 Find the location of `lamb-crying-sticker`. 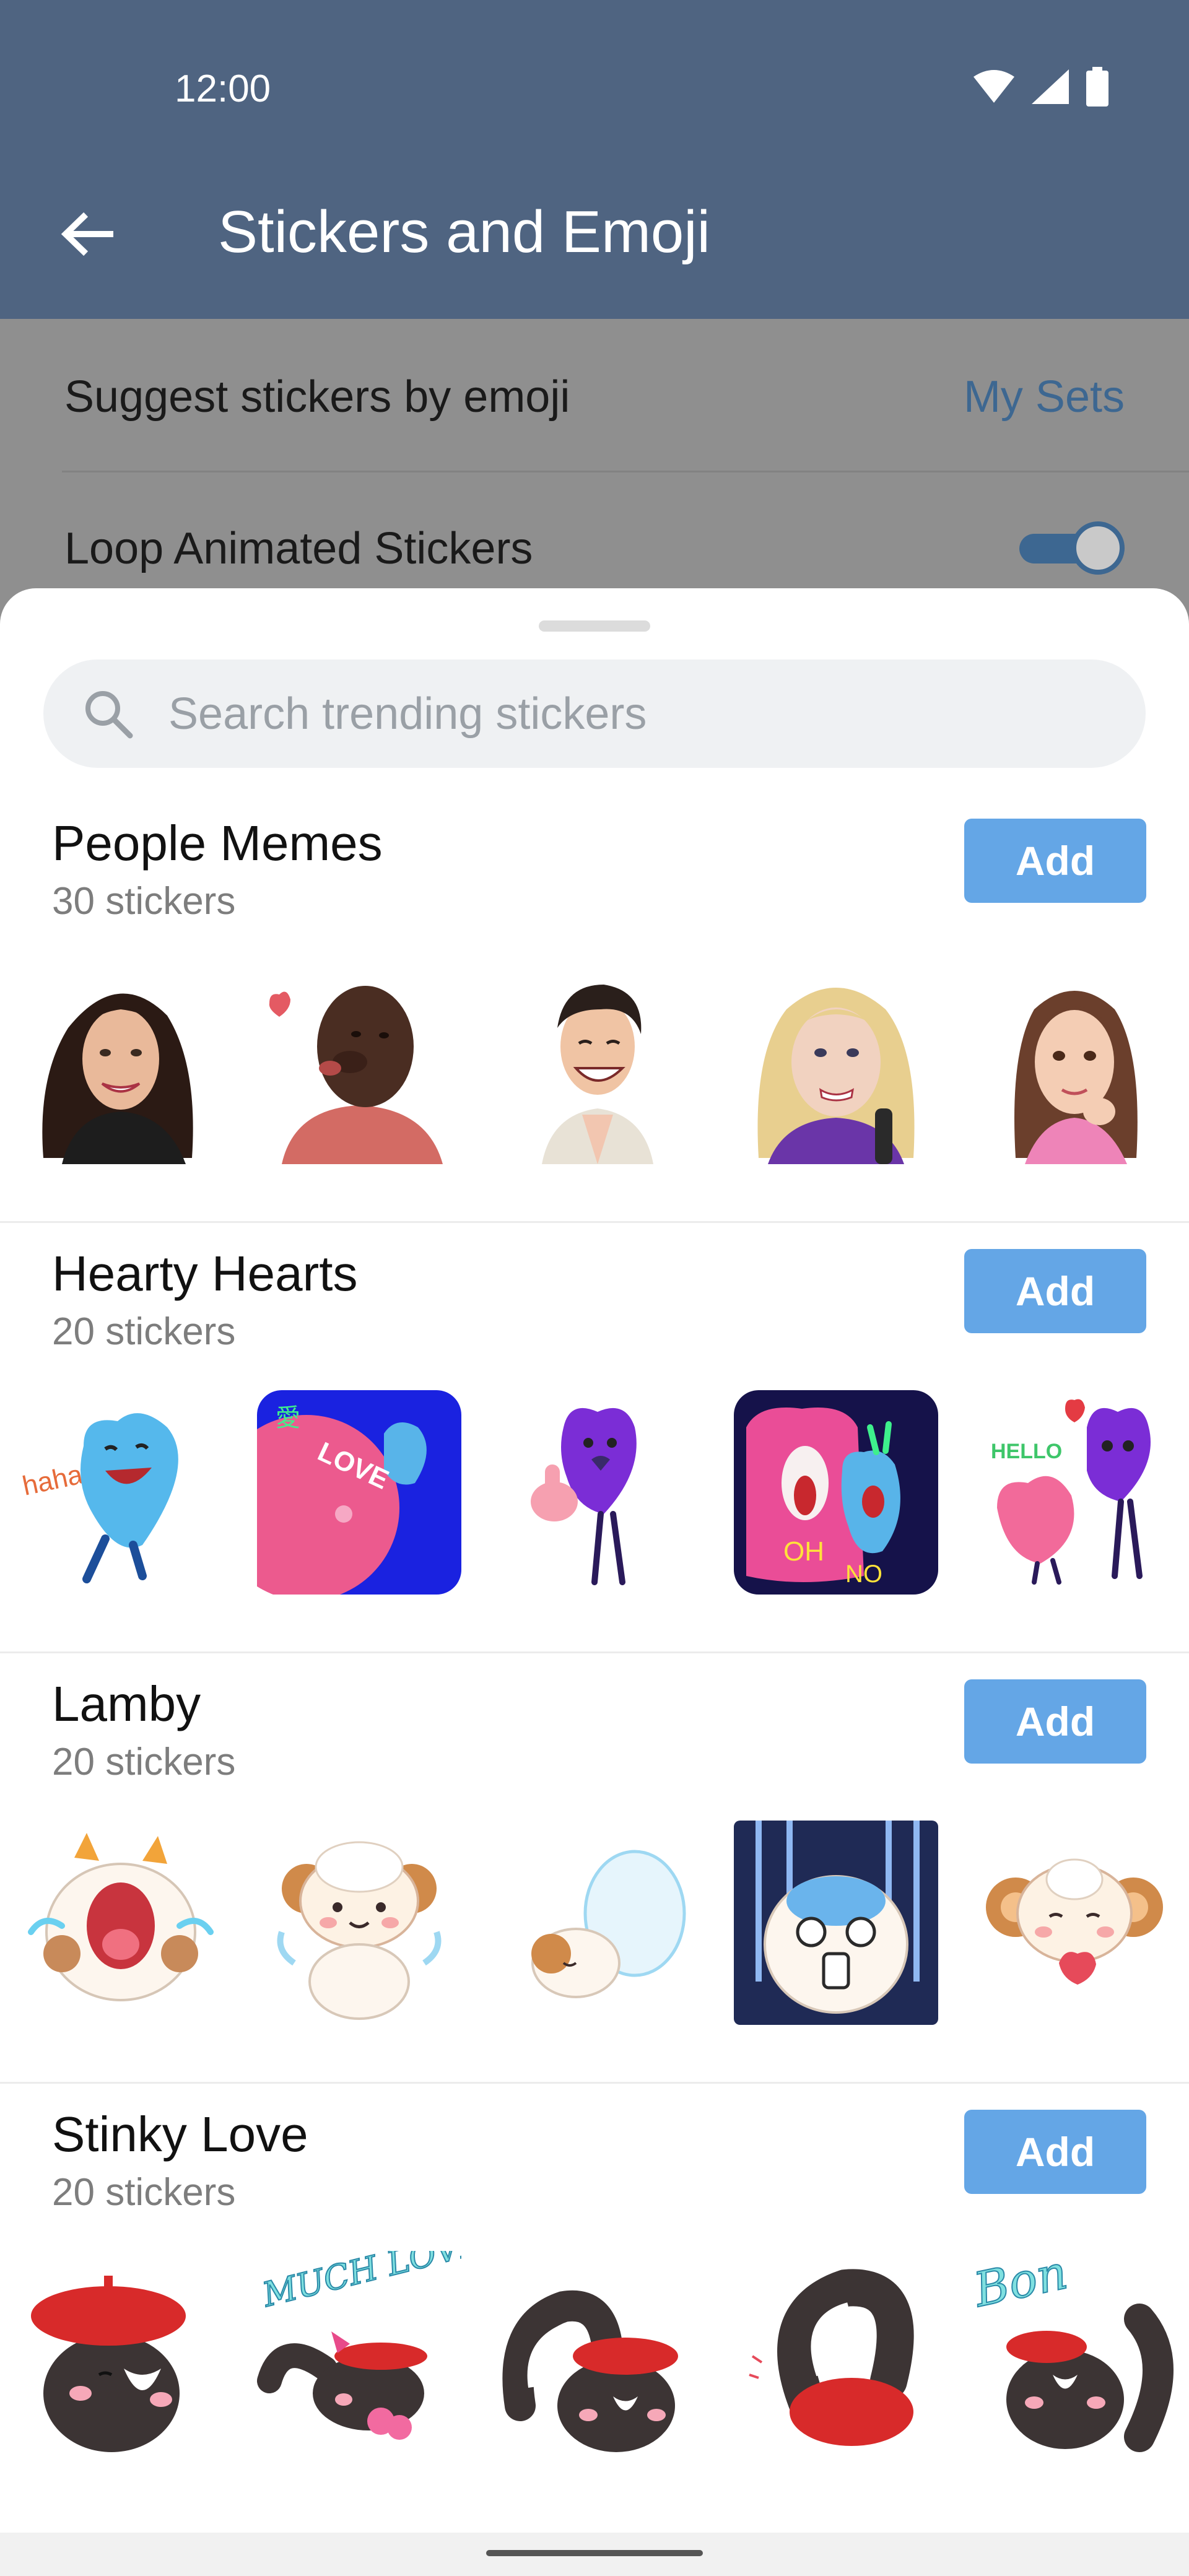

lamb-crying-sticker is located at coordinates (121, 1923).